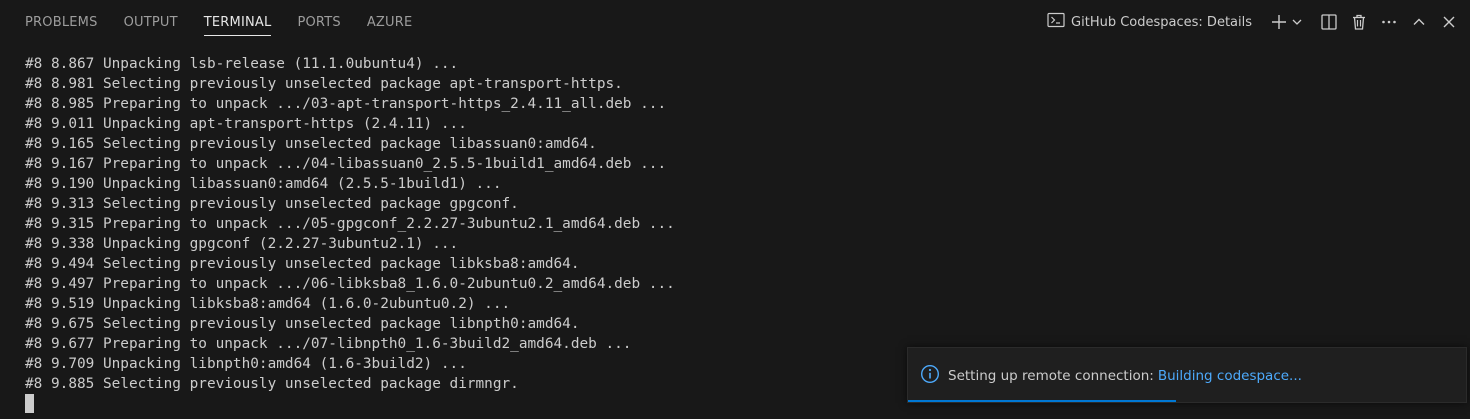 The image size is (1470, 419). What do you see at coordinates (1187, 401) in the screenshot?
I see `notification-progress-track` at bounding box center [1187, 401].